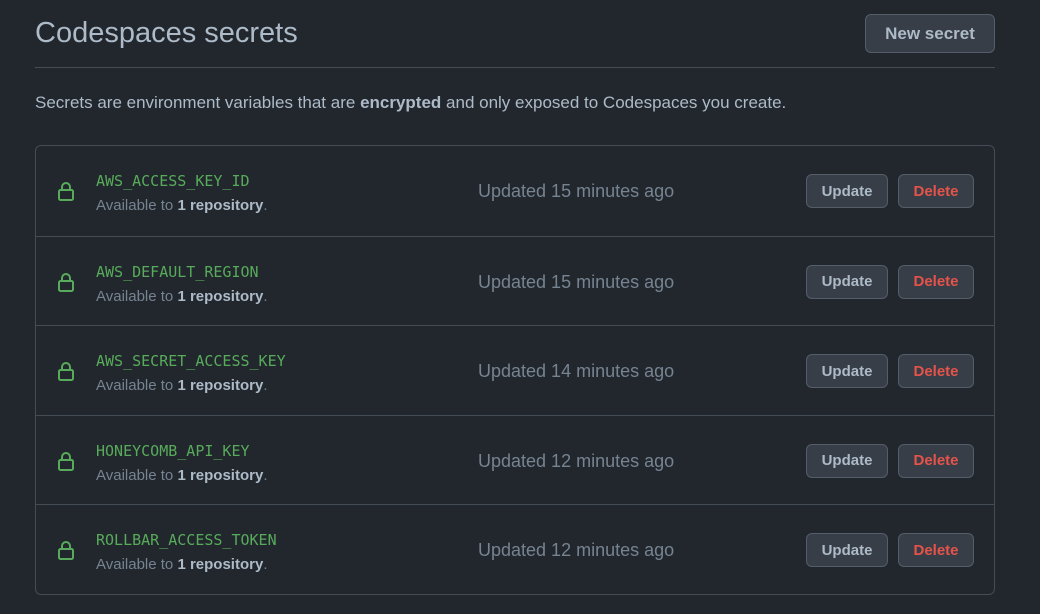 Image resolution: width=1040 pixels, height=614 pixels. I want to click on page-title: Codespaces secrets, so click(166, 33).